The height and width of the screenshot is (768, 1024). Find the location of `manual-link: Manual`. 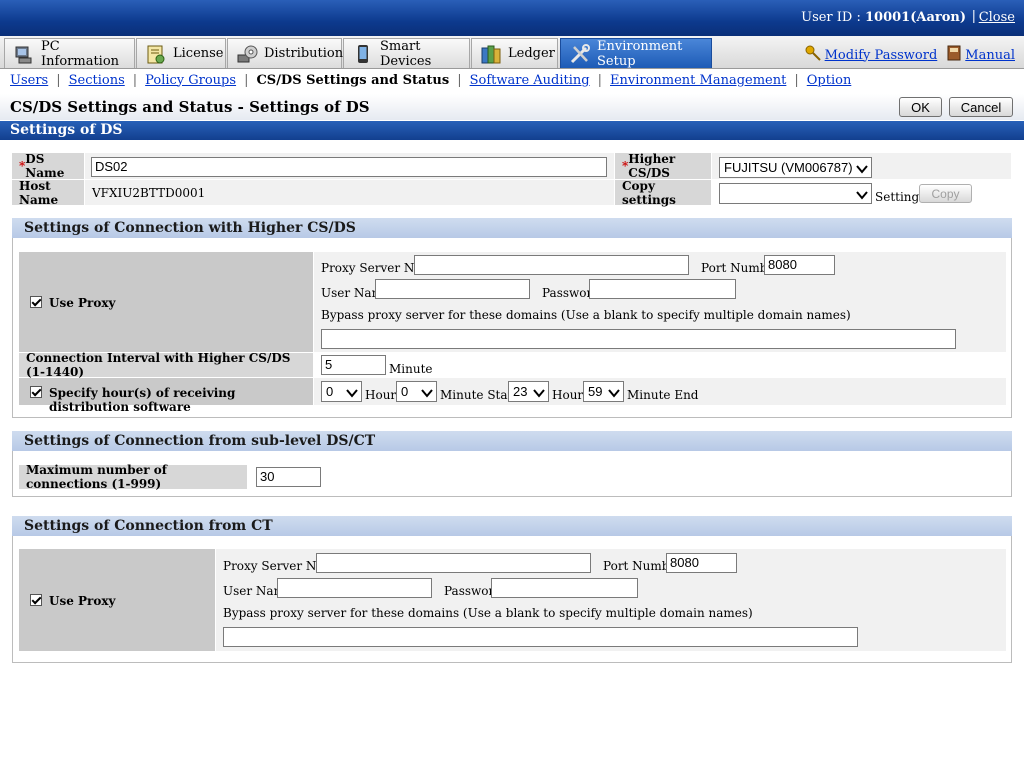

manual-link: Manual is located at coordinates (990, 55).